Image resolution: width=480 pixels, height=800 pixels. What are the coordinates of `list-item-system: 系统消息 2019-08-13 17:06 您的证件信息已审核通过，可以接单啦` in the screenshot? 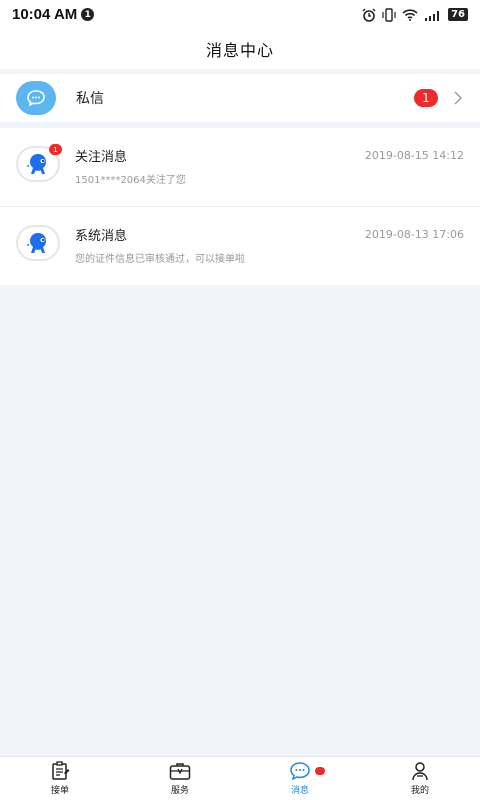 It's located at (240, 245).